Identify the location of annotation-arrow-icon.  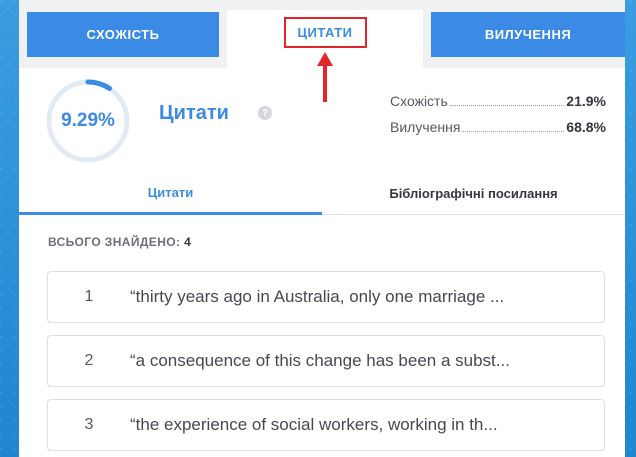
(325, 77).